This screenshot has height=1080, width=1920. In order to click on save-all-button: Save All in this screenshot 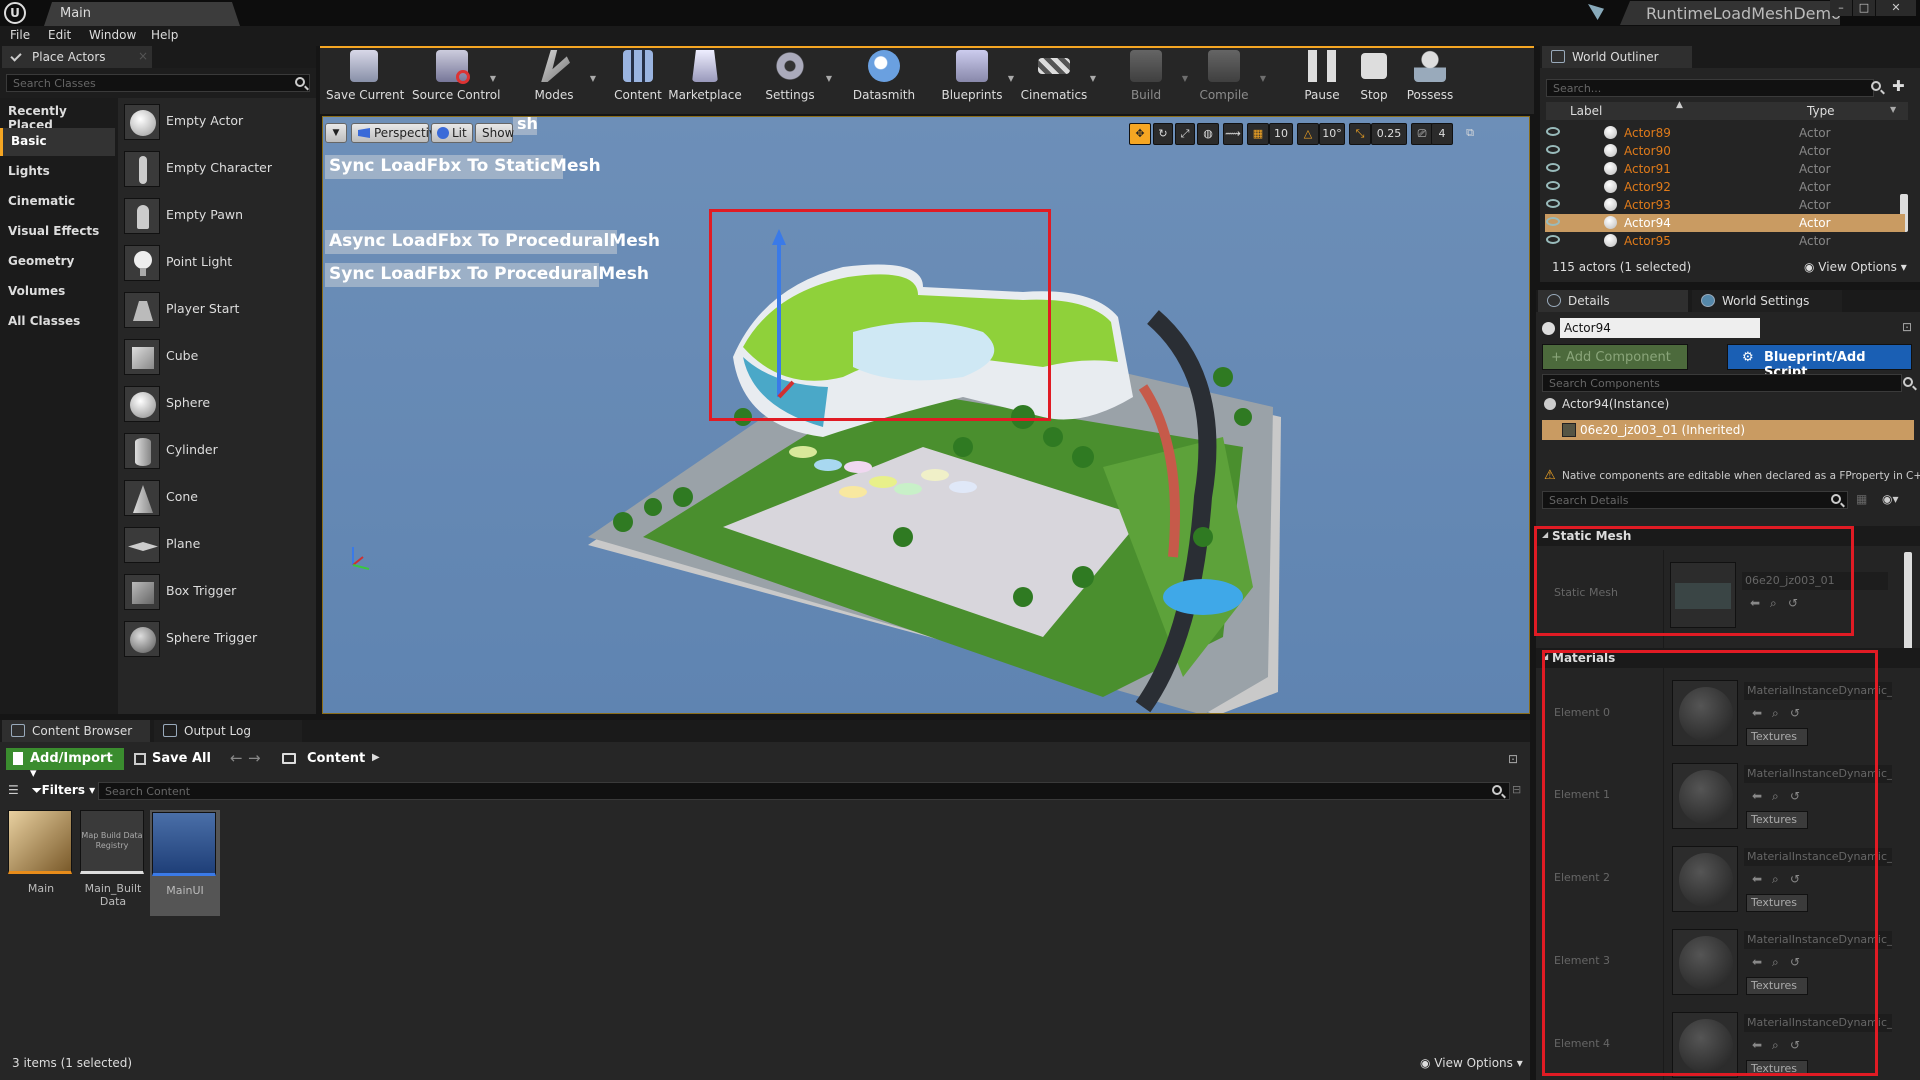, I will do `click(172, 758)`.